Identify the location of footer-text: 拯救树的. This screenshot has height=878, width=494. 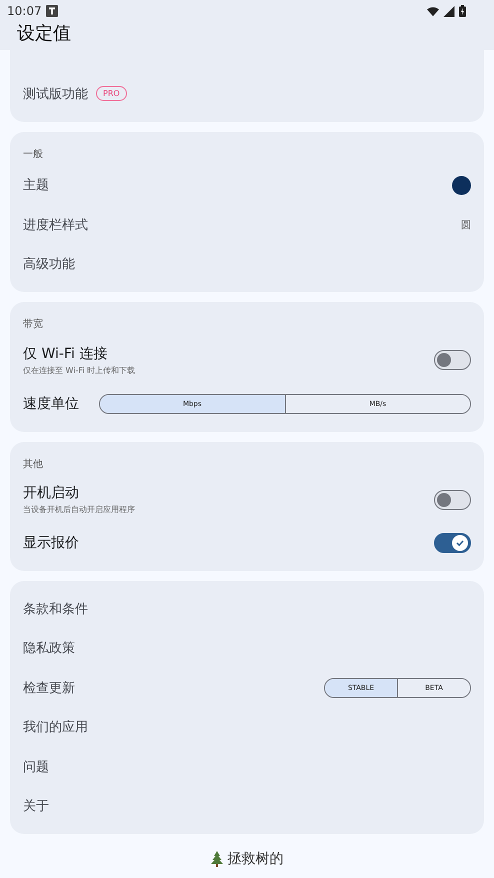
(256, 859).